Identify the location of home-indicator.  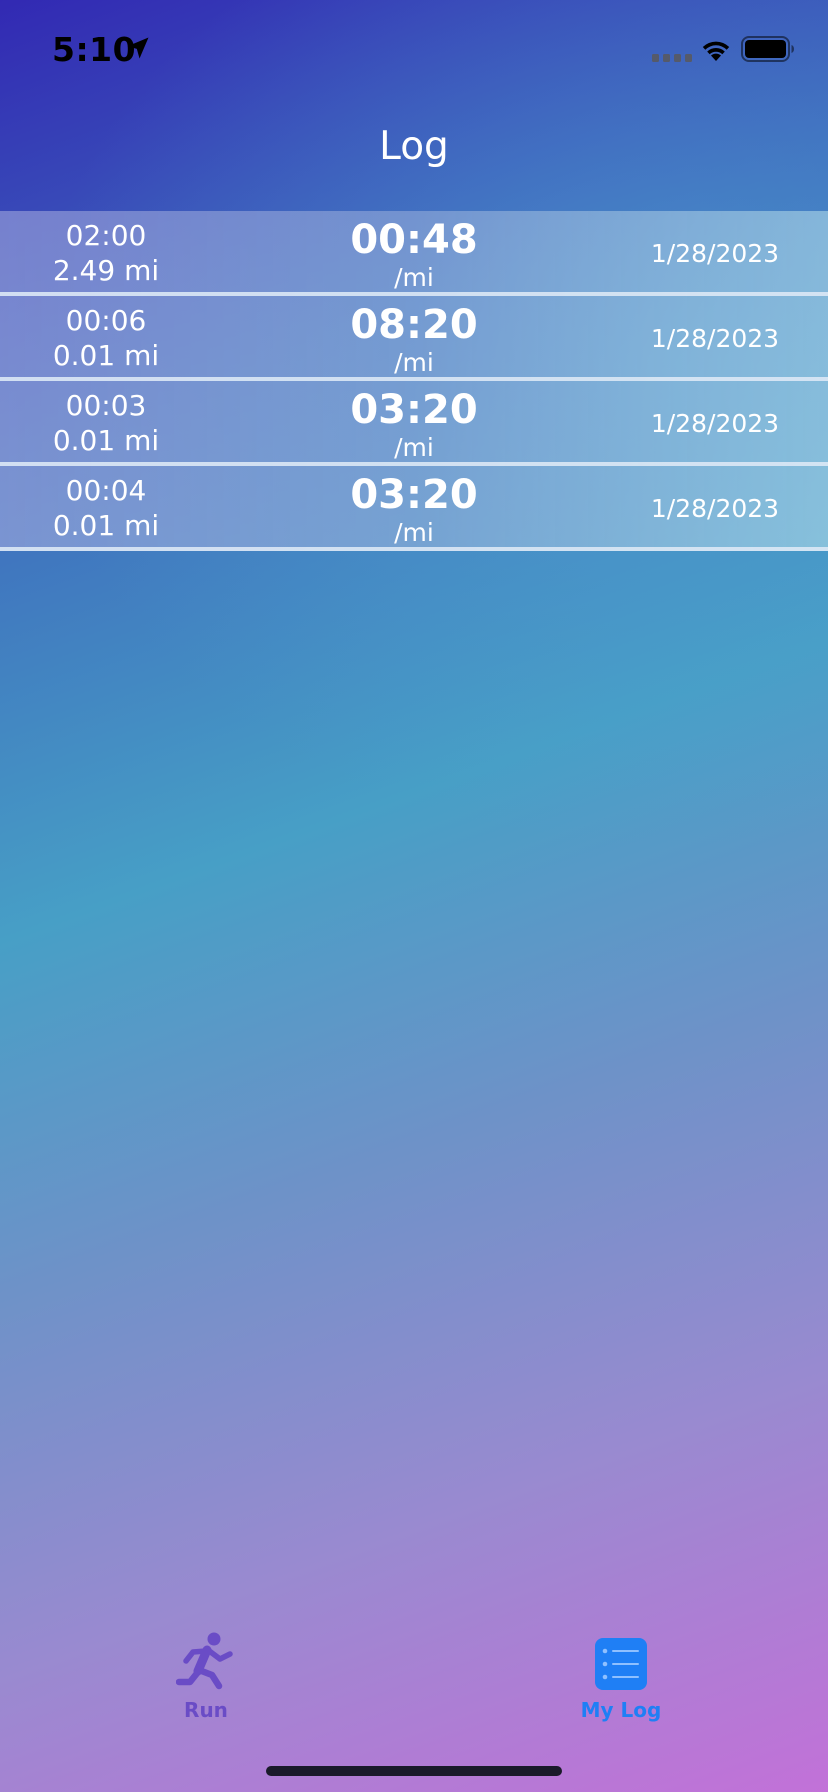
(414, 1771).